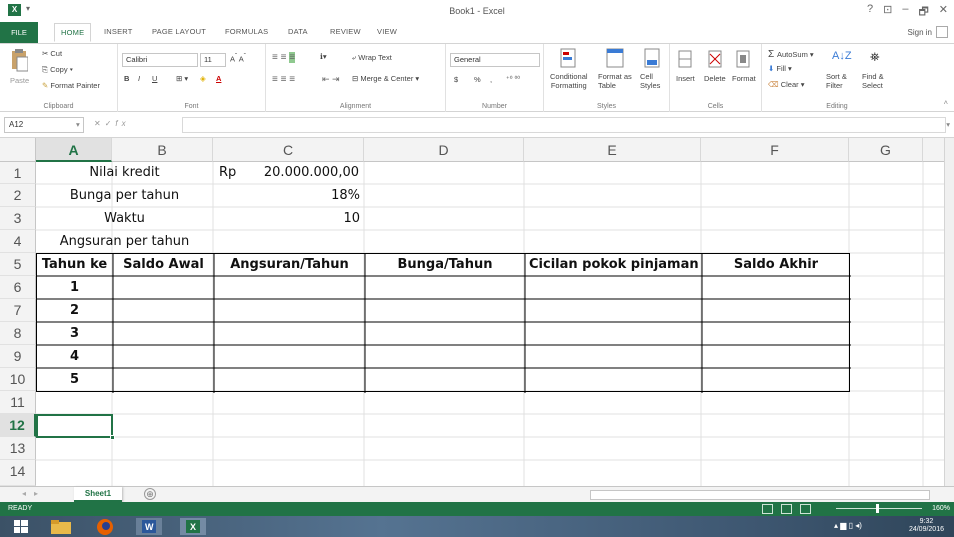 The height and width of the screenshot is (537, 954). What do you see at coordinates (74, 334) in the screenshot?
I see `table-row-year-3: 3` at bounding box center [74, 334].